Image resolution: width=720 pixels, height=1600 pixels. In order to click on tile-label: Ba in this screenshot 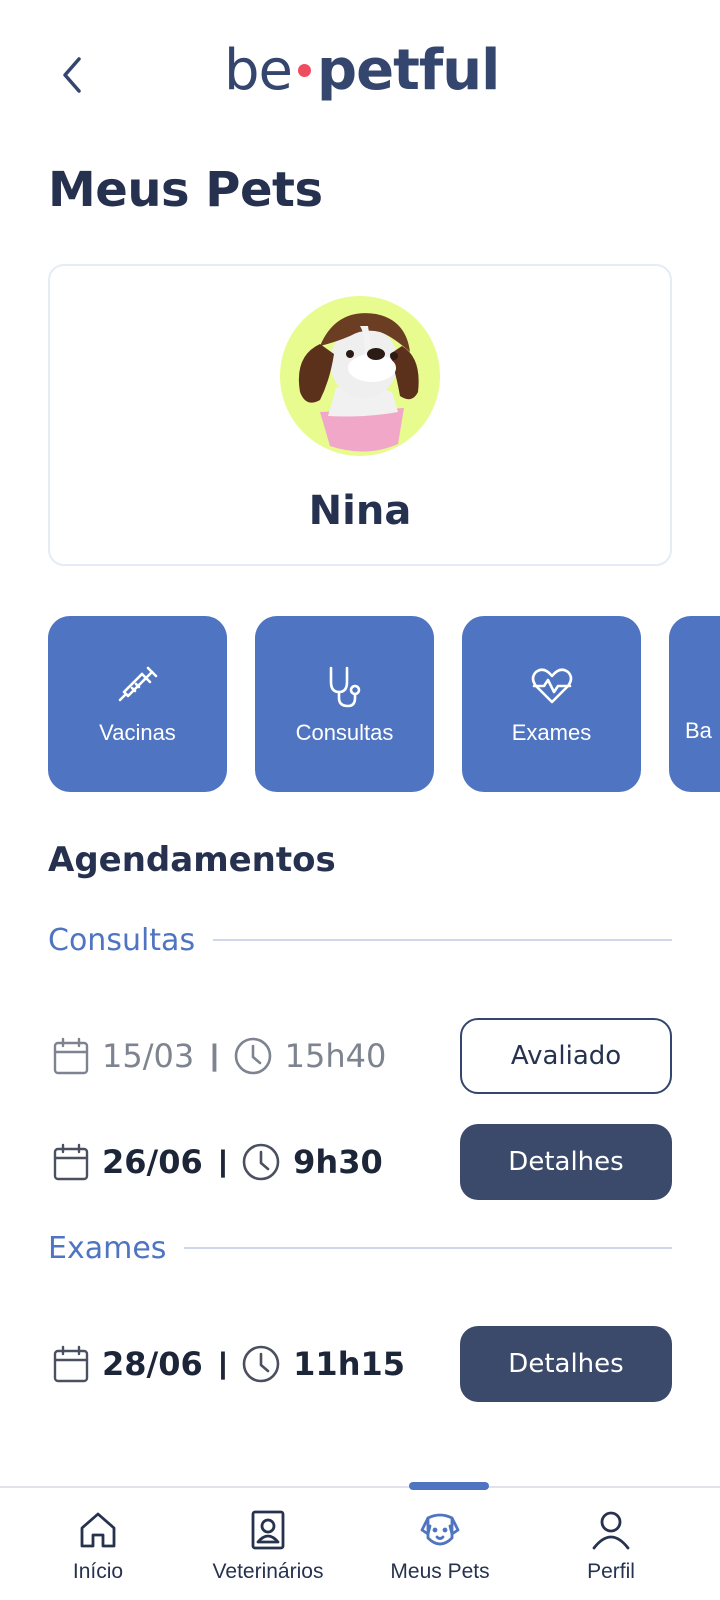, I will do `click(698, 730)`.